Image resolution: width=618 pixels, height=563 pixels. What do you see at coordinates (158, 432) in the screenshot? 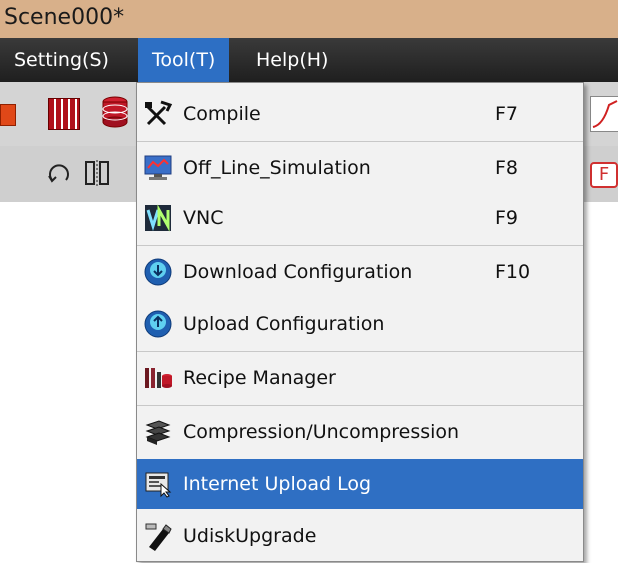
I see `compress-icon` at bounding box center [158, 432].